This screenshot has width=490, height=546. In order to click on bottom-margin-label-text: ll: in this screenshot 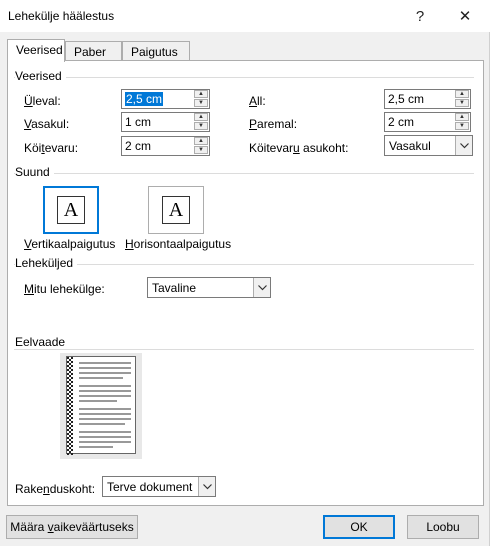, I will do `click(261, 101)`.